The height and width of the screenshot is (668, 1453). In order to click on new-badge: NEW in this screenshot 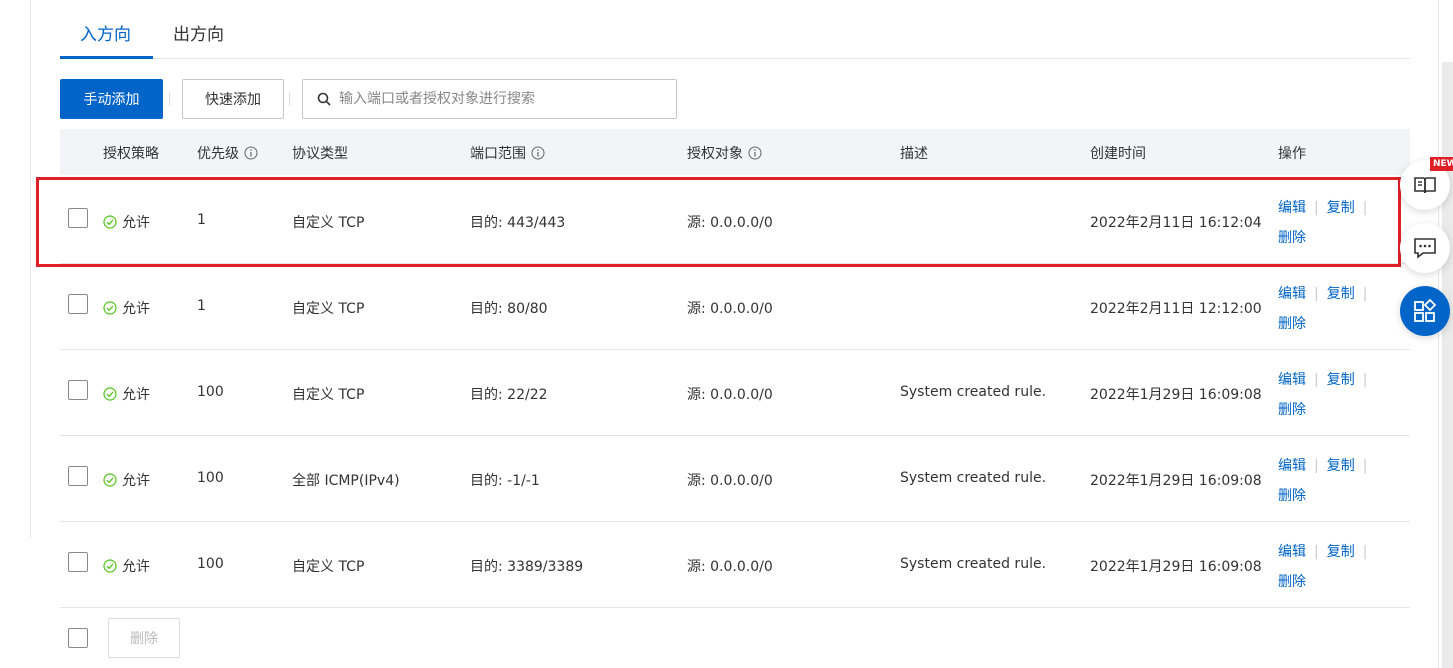, I will do `click(1441, 164)`.